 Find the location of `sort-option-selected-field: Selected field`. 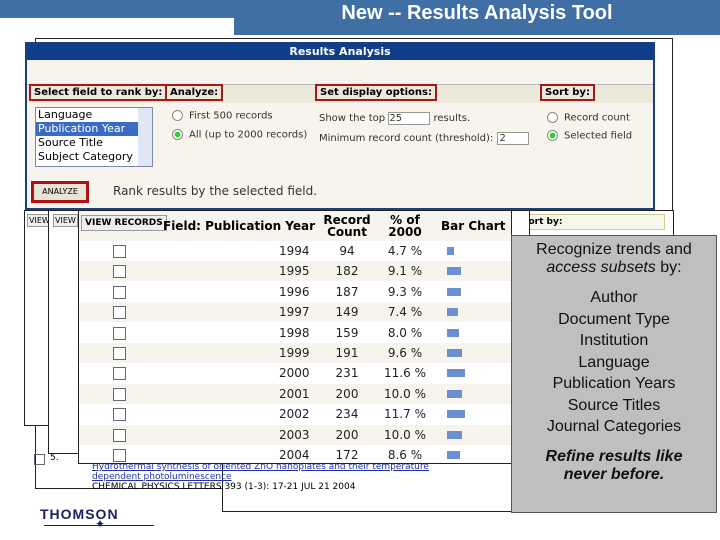

sort-option-selected-field: Selected field is located at coordinates (589, 136).